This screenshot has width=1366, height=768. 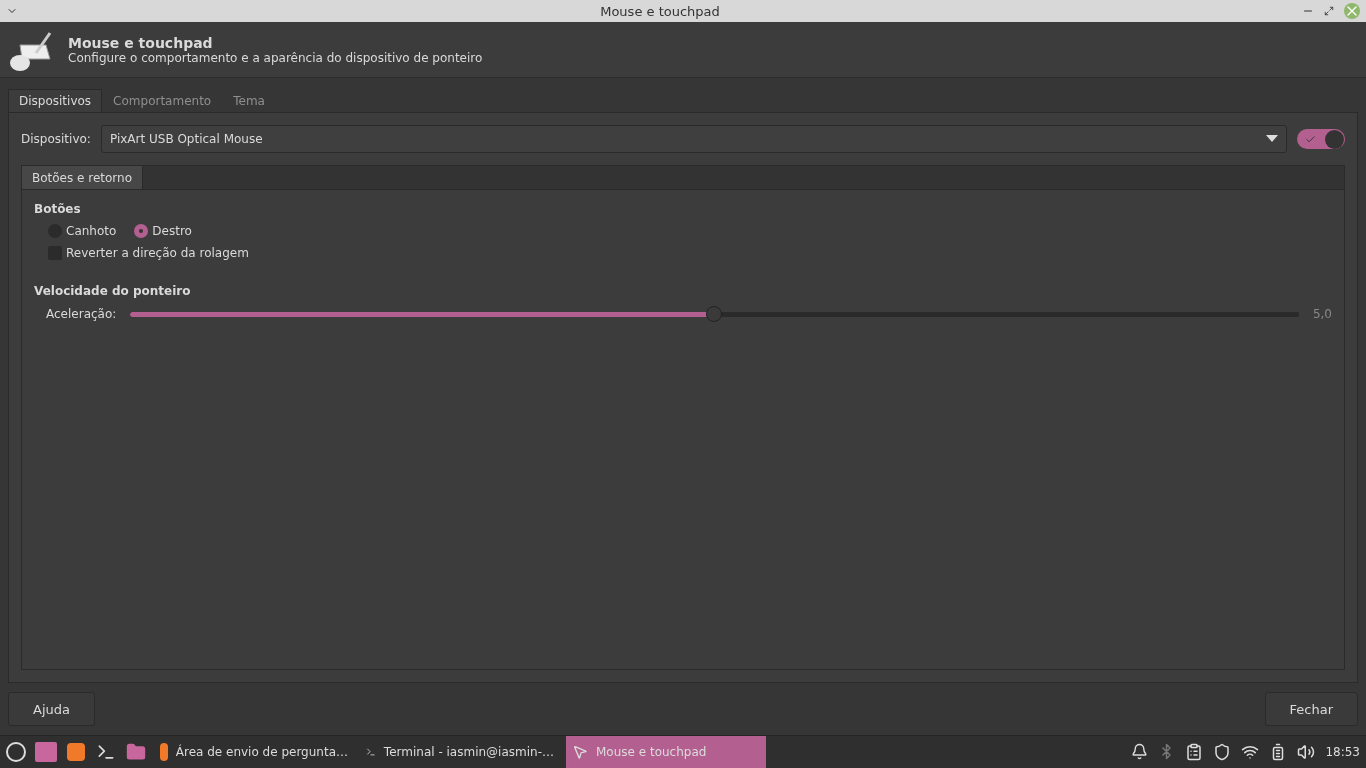 What do you see at coordinates (1250, 752) in the screenshot?
I see `wifi-icon` at bounding box center [1250, 752].